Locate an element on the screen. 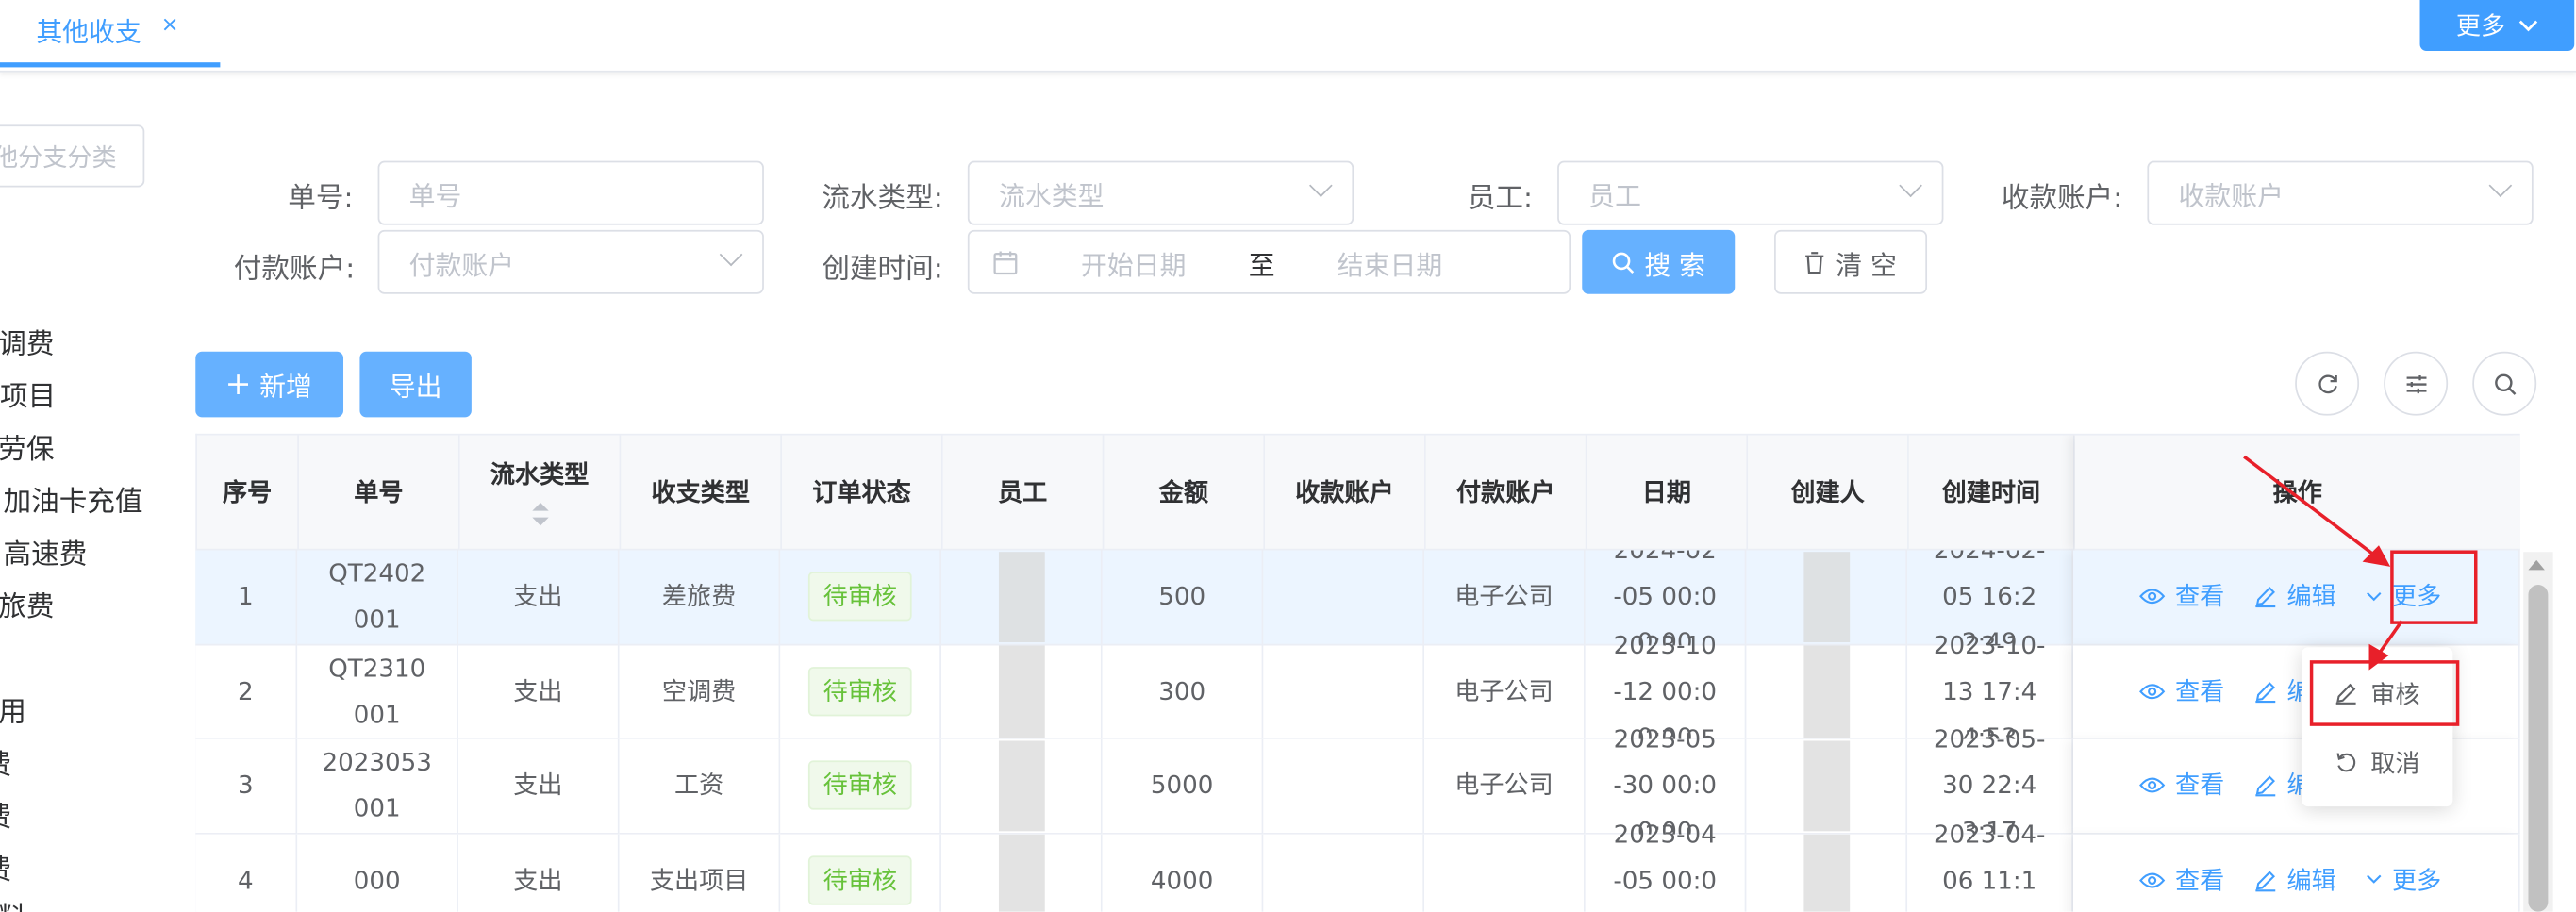 This screenshot has width=2576, height=912. cell-pay-account is located at coordinates (1505, 872).